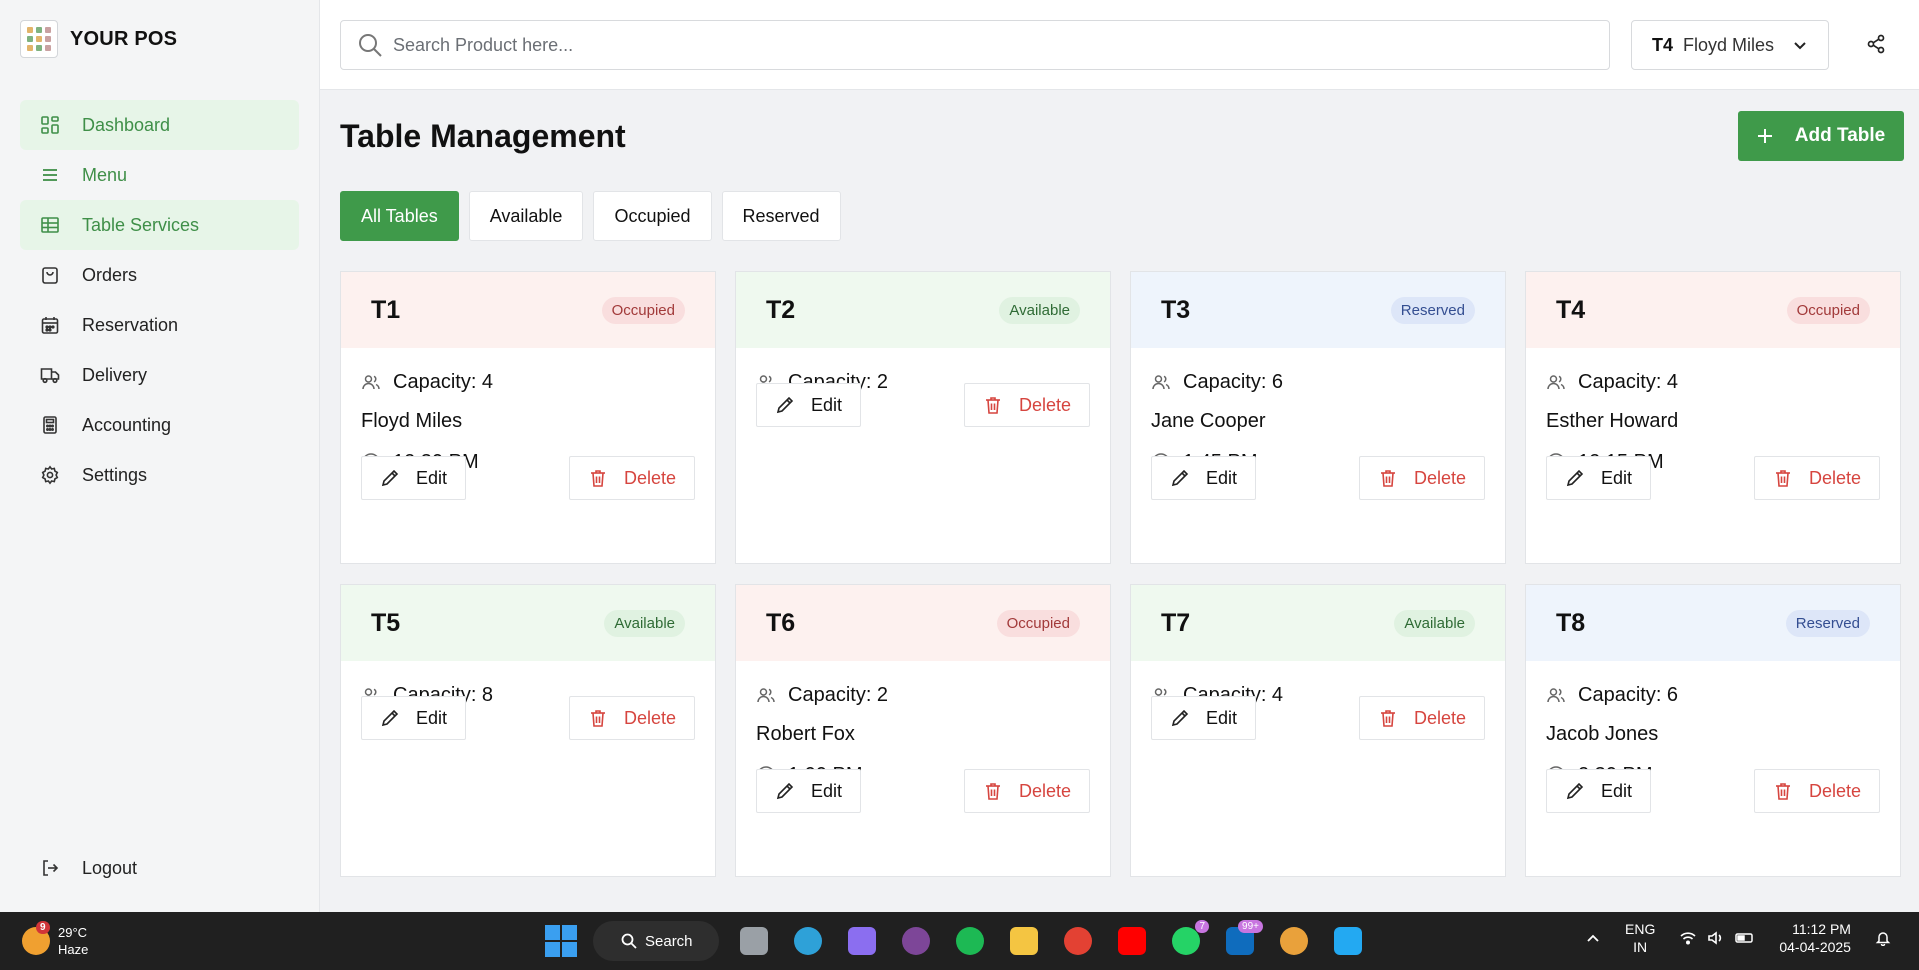 This screenshot has height=970, width=1919. Describe the element at coordinates (50, 475) in the screenshot. I see `gear-icon` at that location.